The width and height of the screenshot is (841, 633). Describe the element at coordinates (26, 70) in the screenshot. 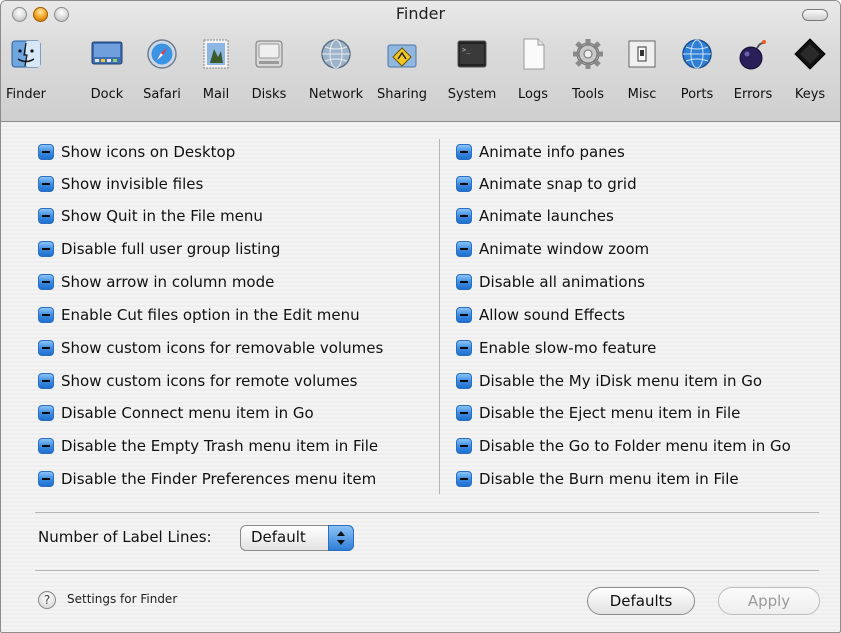

I see `toolbar-item-finder: Finder` at that location.